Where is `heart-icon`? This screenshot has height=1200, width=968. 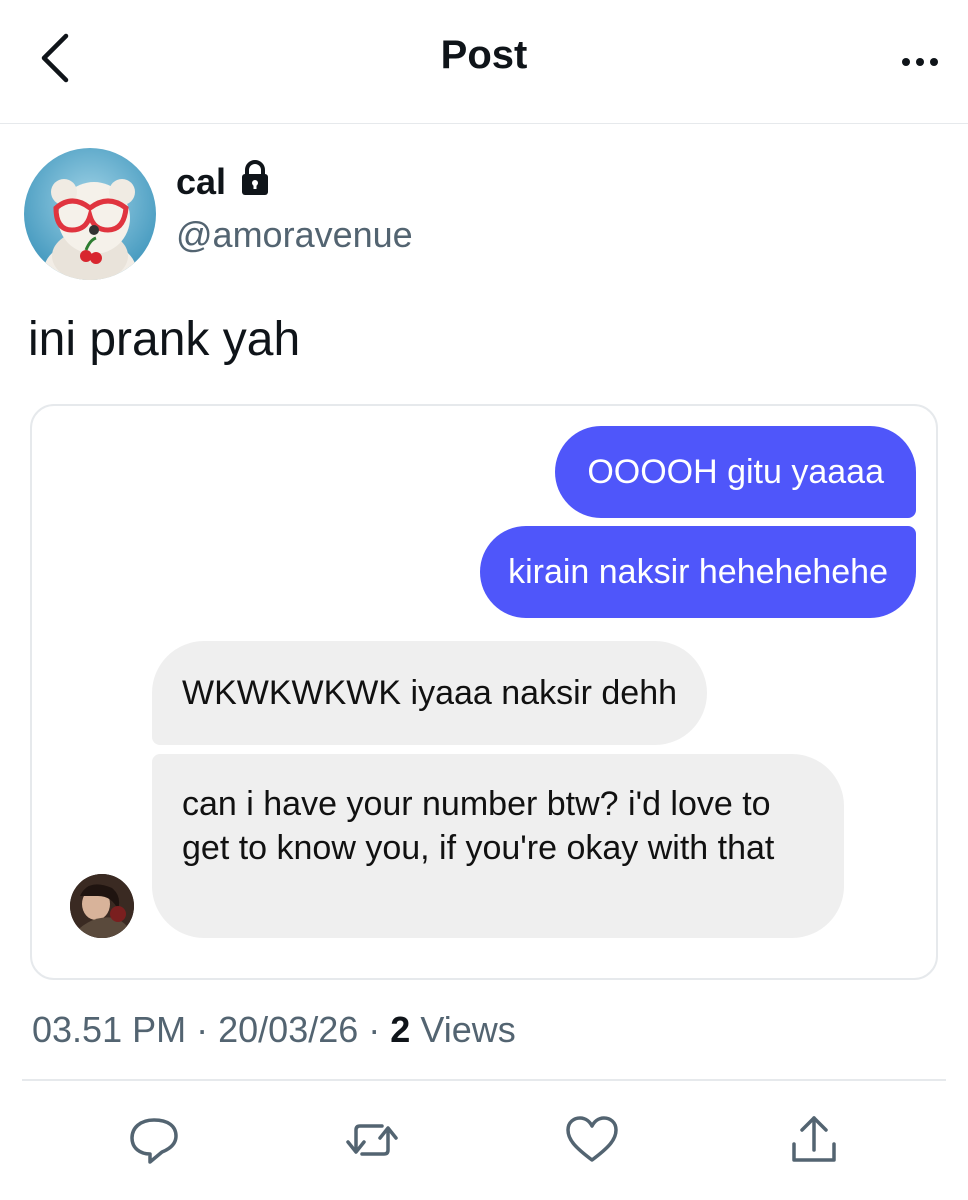
heart-icon is located at coordinates (592, 1139).